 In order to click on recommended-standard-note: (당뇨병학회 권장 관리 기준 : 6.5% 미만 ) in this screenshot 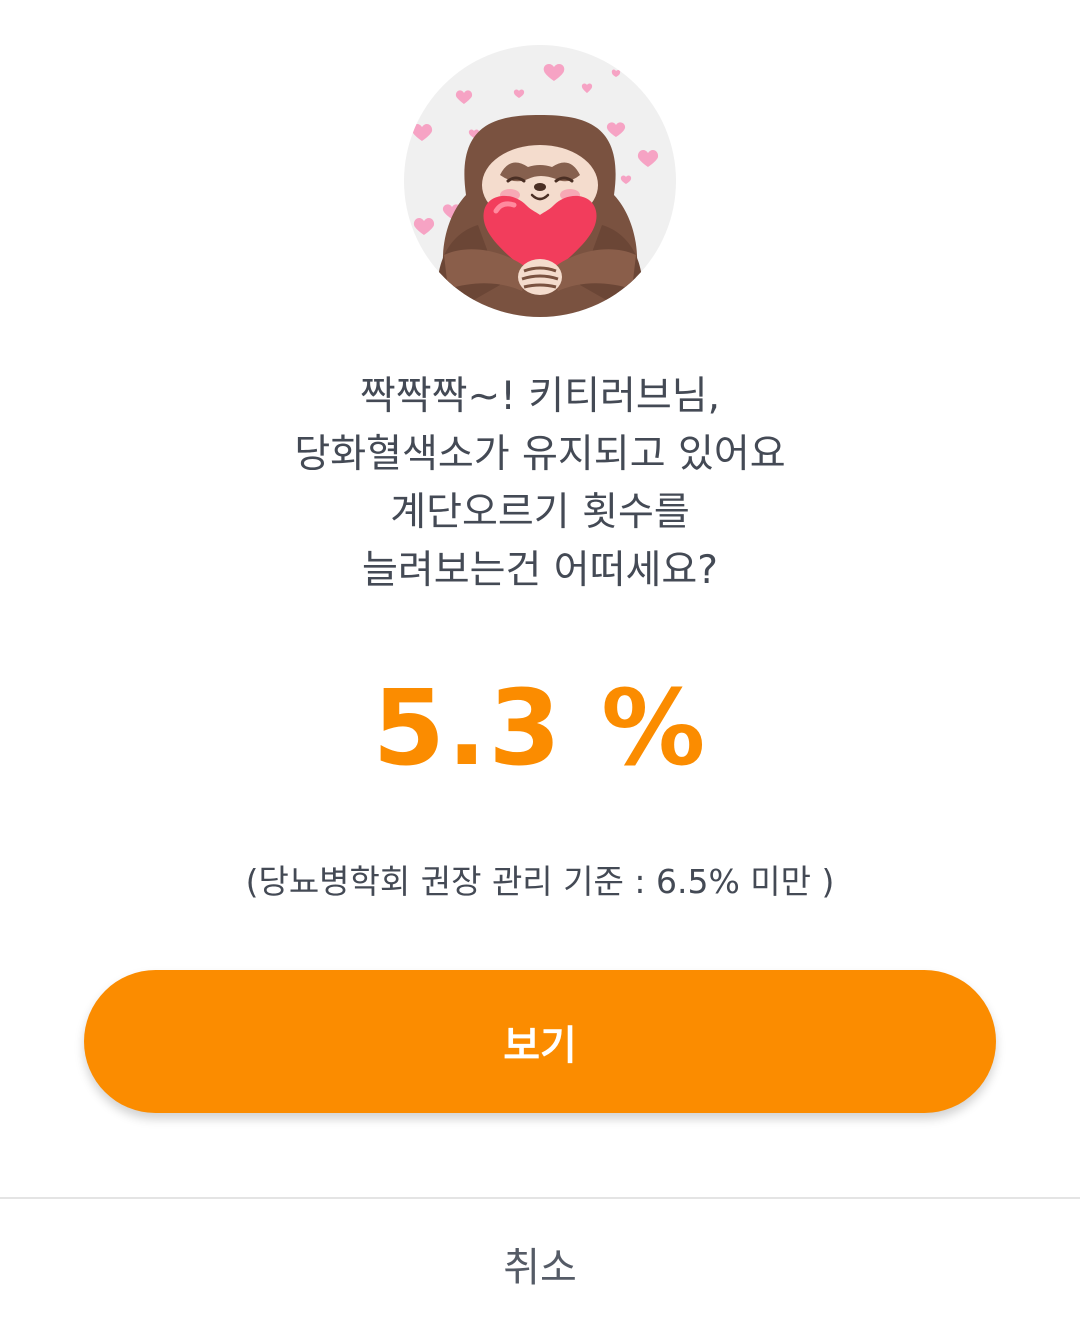, I will do `click(540, 881)`.